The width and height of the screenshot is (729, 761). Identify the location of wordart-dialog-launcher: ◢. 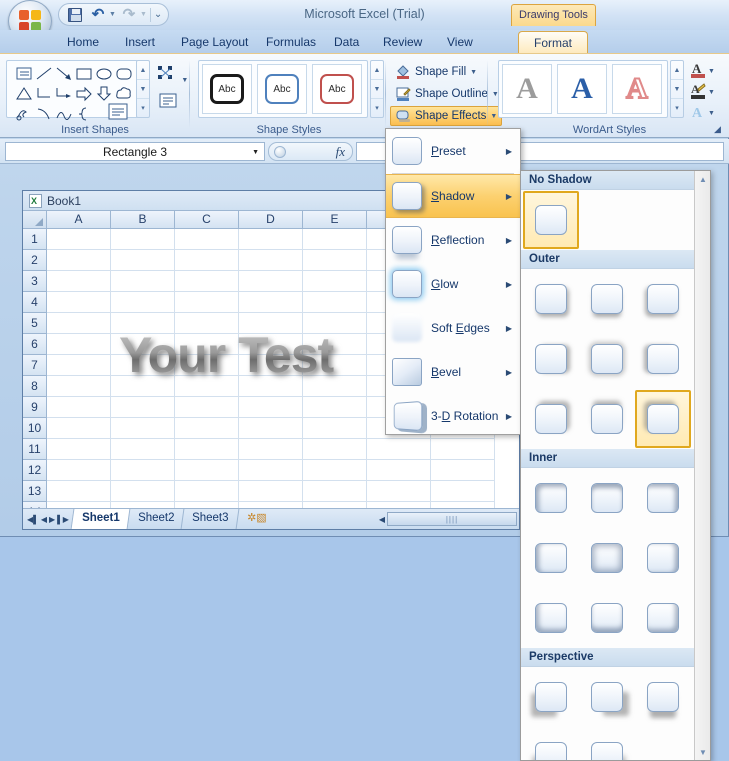
(719, 129).